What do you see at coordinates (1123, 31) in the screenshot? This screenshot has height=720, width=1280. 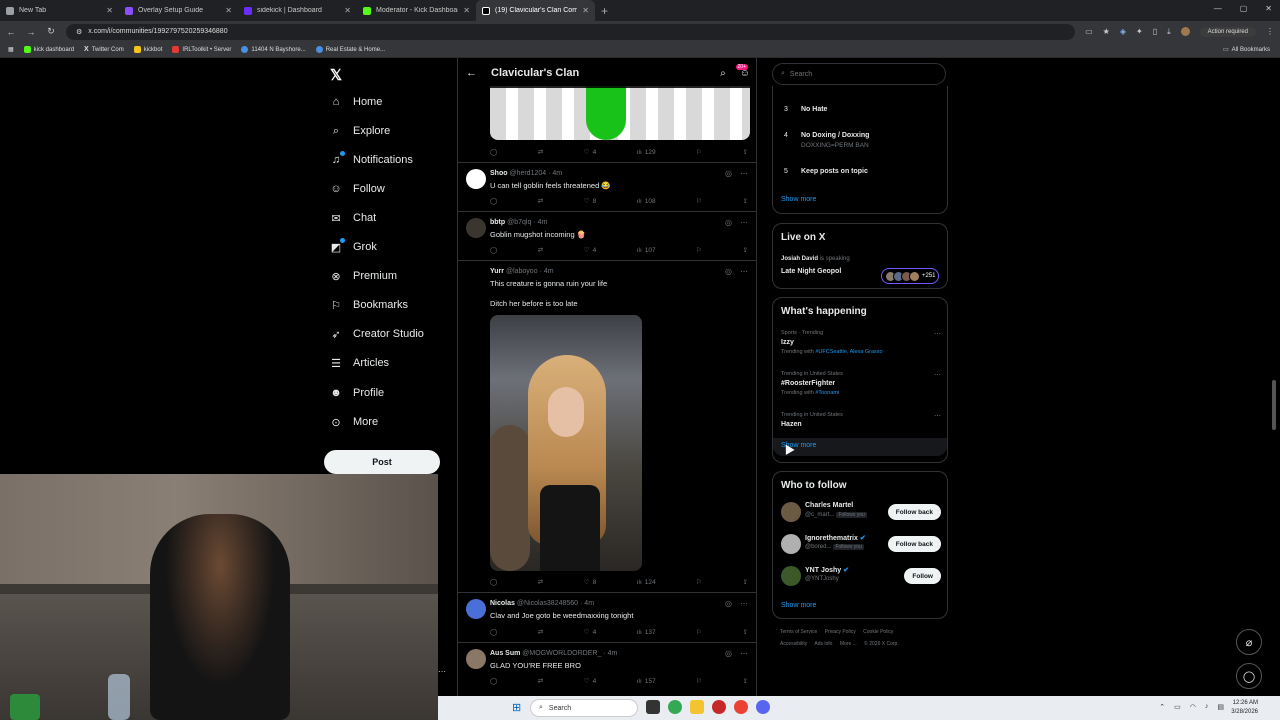 I see `extension-icon: ◈` at bounding box center [1123, 31].